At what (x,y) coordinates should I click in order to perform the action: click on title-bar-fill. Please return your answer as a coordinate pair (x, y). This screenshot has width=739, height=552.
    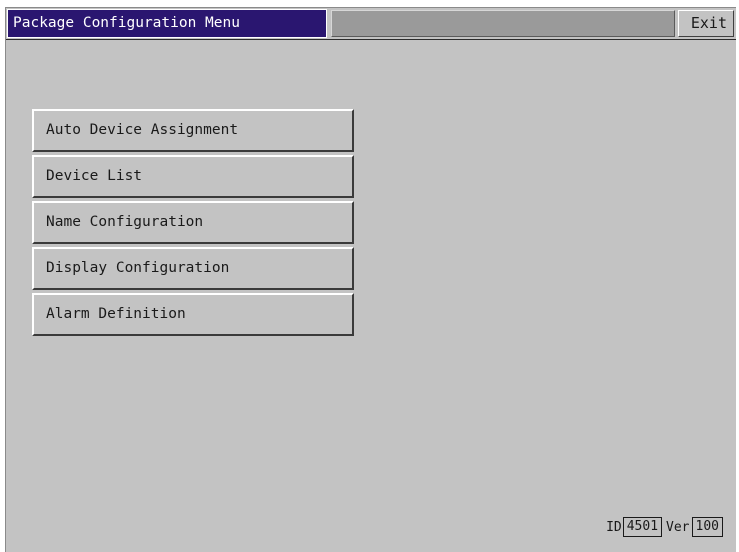
    Looking at the image, I should click on (503, 23).